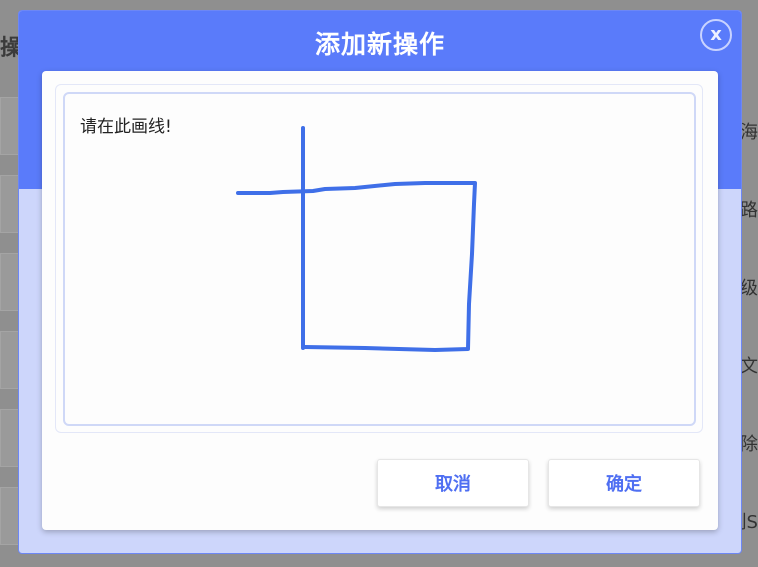 The width and height of the screenshot is (758, 567). Describe the element at coordinates (624, 483) in the screenshot. I see `confirm-button: 确定` at that location.